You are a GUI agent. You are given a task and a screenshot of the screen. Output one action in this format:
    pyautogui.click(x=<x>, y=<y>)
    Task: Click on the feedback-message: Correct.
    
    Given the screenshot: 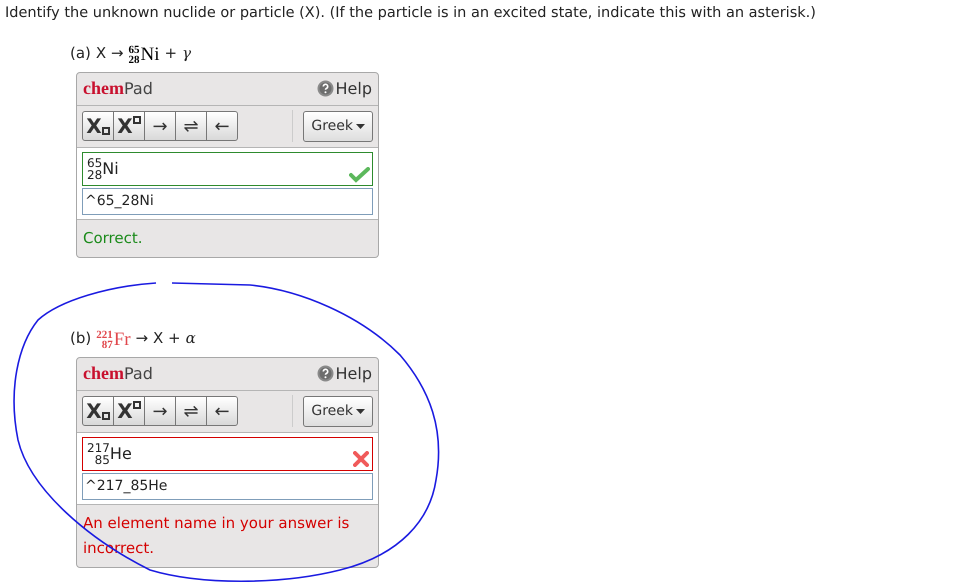 What is the action you would take?
    pyautogui.click(x=113, y=238)
    